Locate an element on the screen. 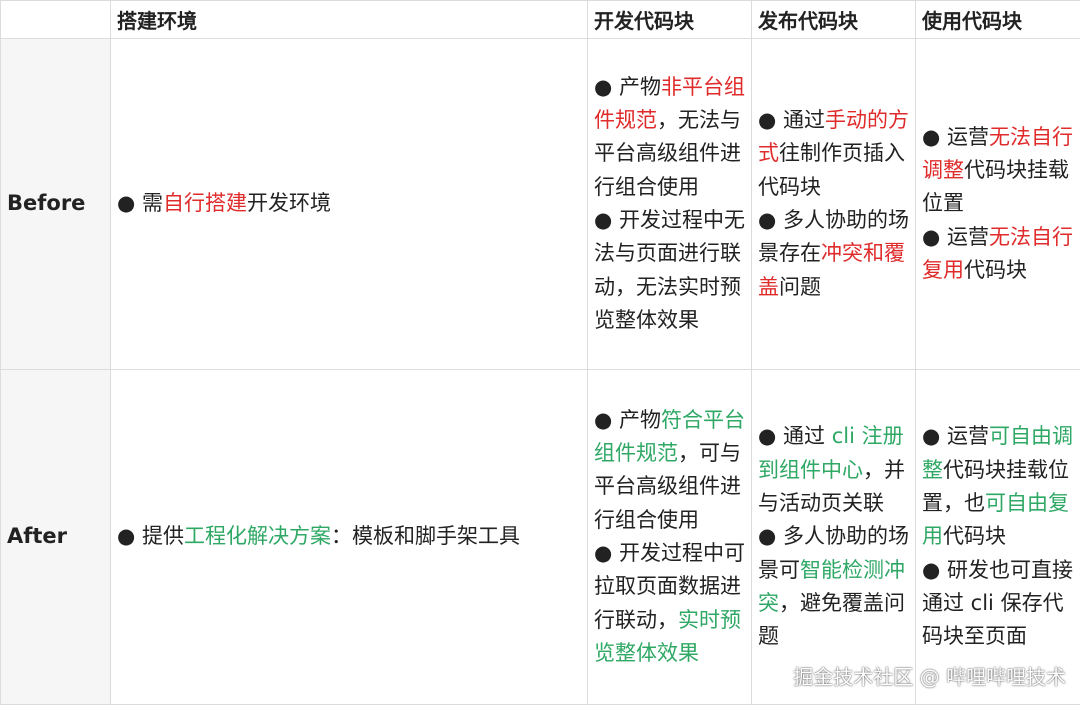 This screenshot has height=706, width=1080. watermark-text: 掘金技术社区 @ 哔哩哔哩技术 is located at coordinates (929, 677).